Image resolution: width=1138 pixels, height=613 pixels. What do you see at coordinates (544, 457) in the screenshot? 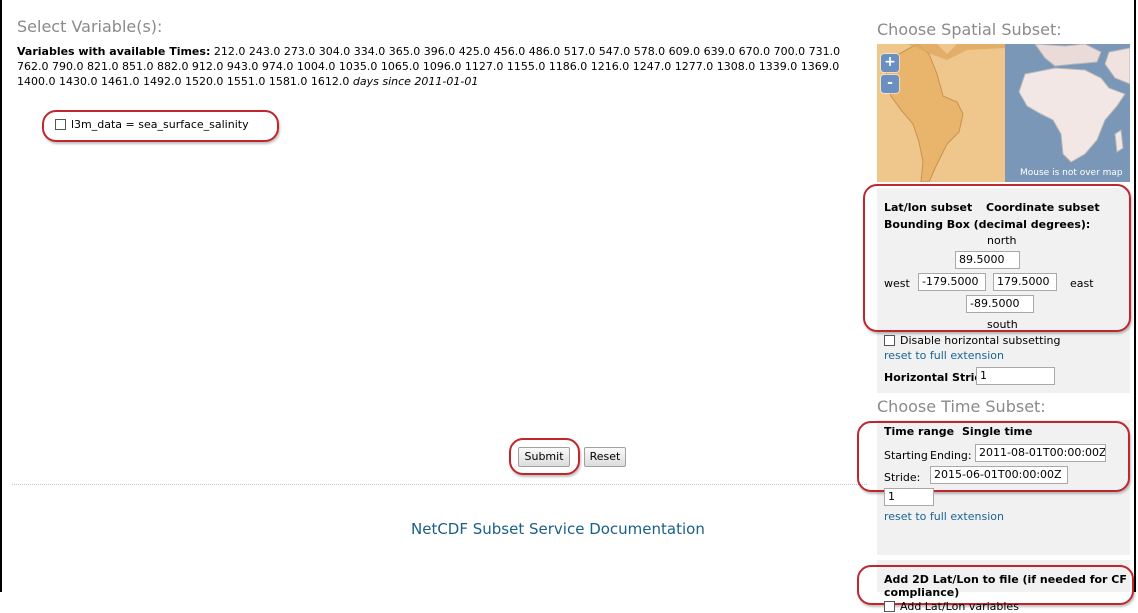
I see `submit-button: Submit` at bounding box center [544, 457].